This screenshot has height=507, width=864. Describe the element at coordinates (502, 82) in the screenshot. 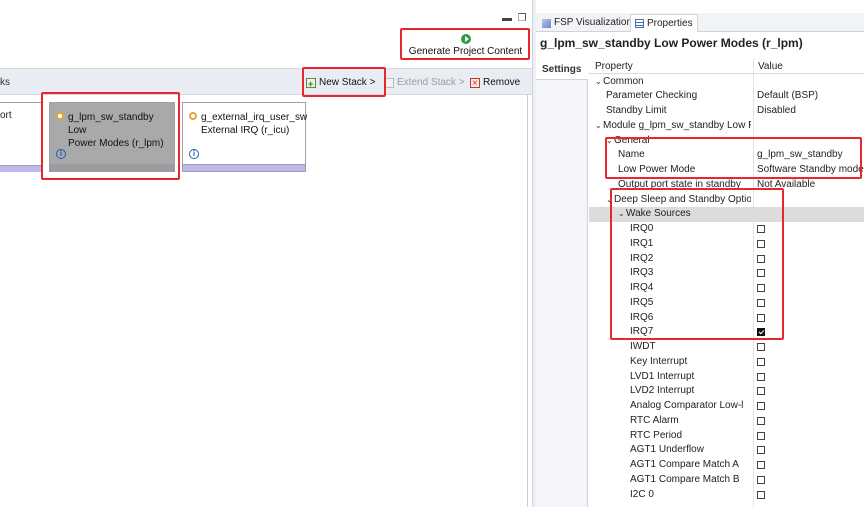

I see `remove-label: Remove` at that location.